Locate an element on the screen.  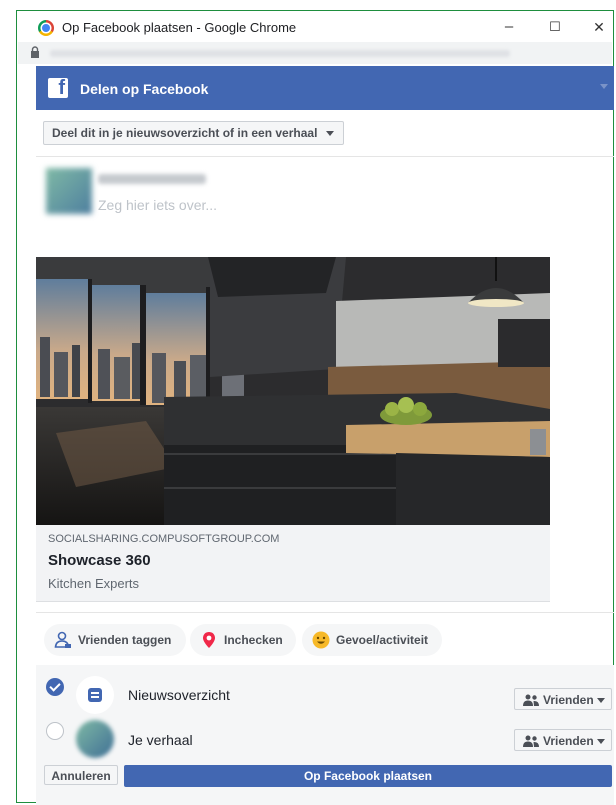
url-text-blurred is located at coordinates (280, 53).